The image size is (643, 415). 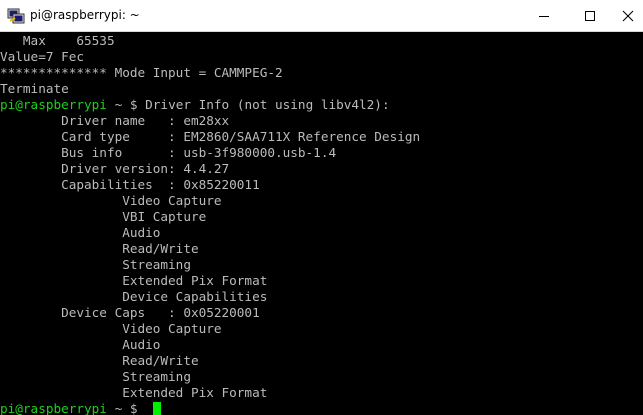 What do you see at coordinates (57, 40) in the screenshot?
I see `terminal-line: Max 65535` at bounding box center [57, 40].